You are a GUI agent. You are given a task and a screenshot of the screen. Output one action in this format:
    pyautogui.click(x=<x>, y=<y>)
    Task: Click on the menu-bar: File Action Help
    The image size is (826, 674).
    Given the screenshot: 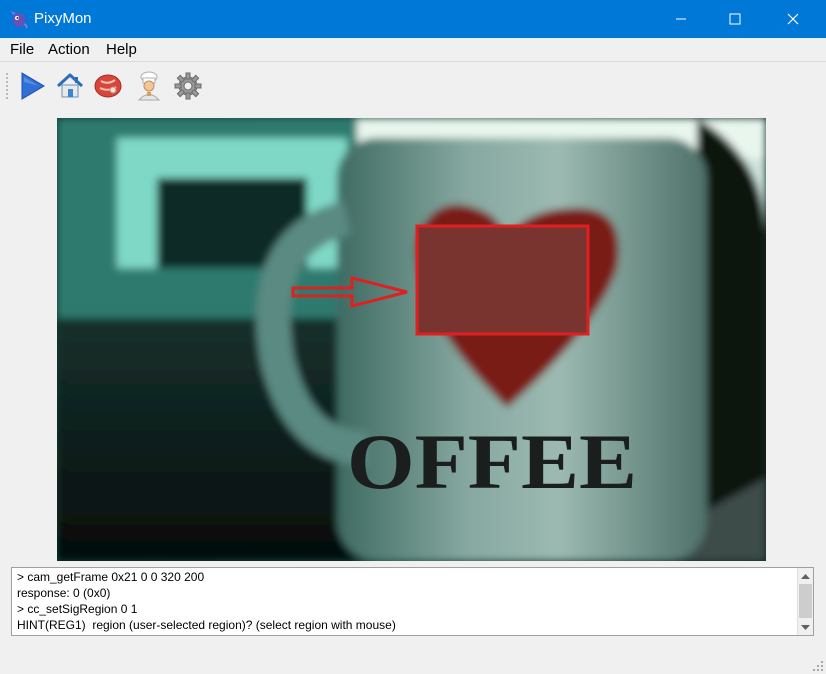 What is the action you would take?
    pyautogui.click(x=413, y=50)
    